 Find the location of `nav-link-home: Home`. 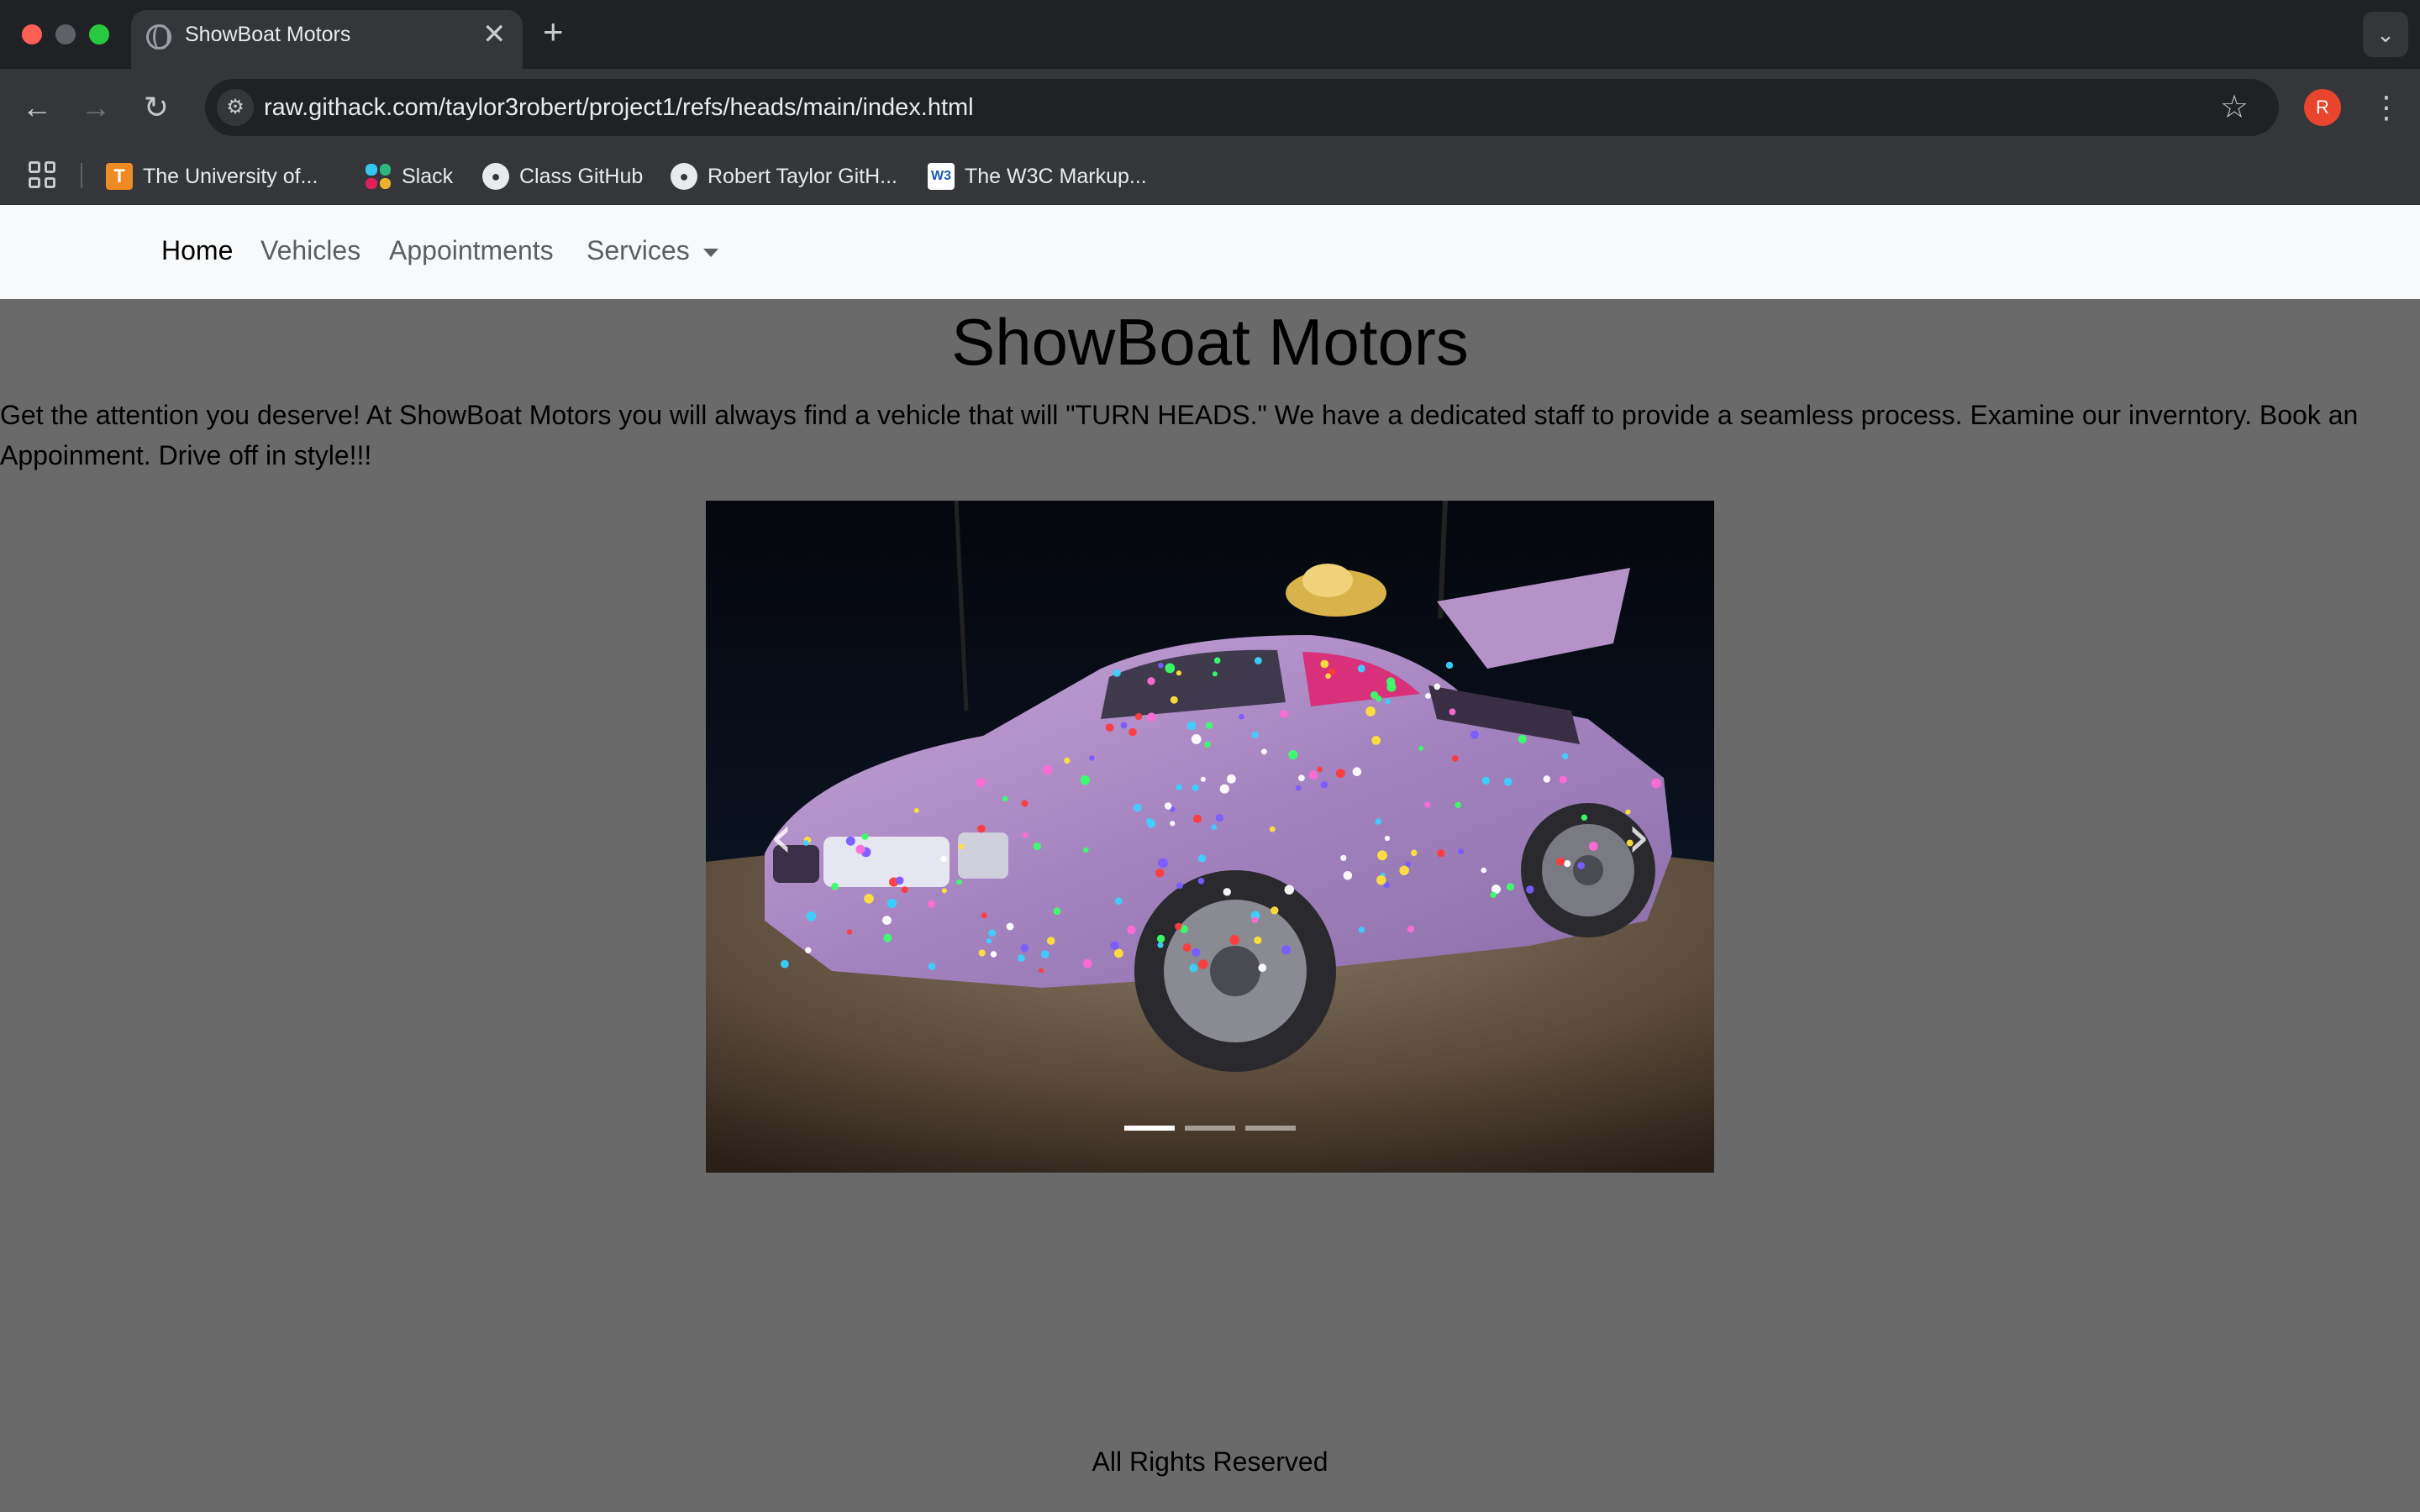

nav-link-home: Home is located at coordinates (197, 250).